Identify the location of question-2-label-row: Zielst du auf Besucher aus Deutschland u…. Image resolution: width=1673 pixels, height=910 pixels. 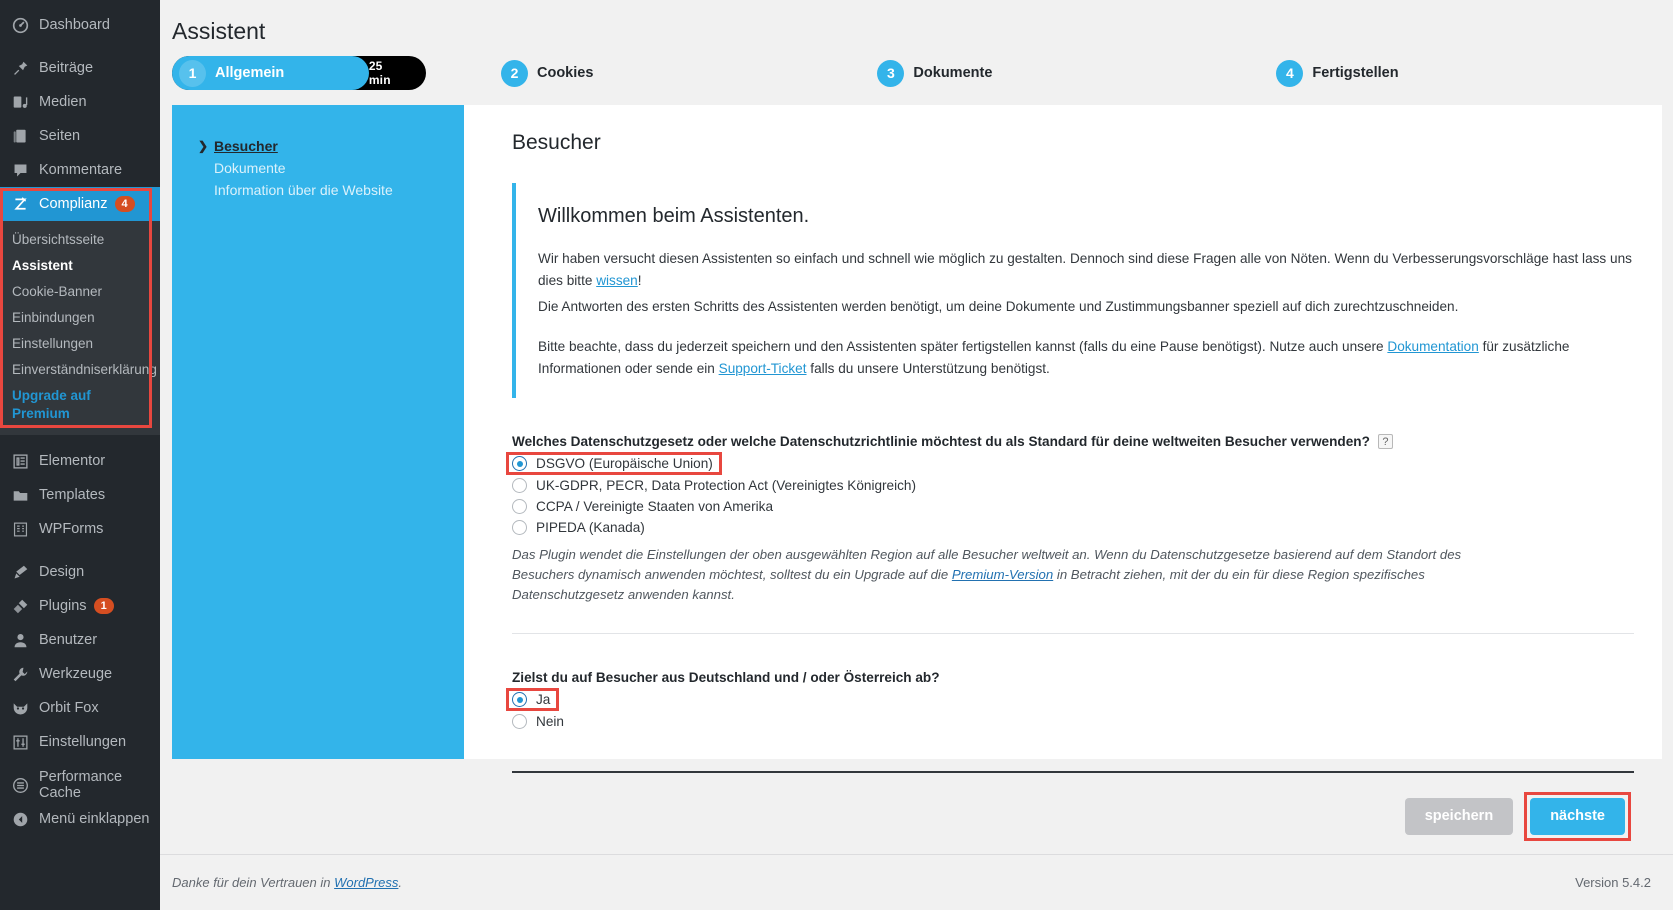
(1073, 677).